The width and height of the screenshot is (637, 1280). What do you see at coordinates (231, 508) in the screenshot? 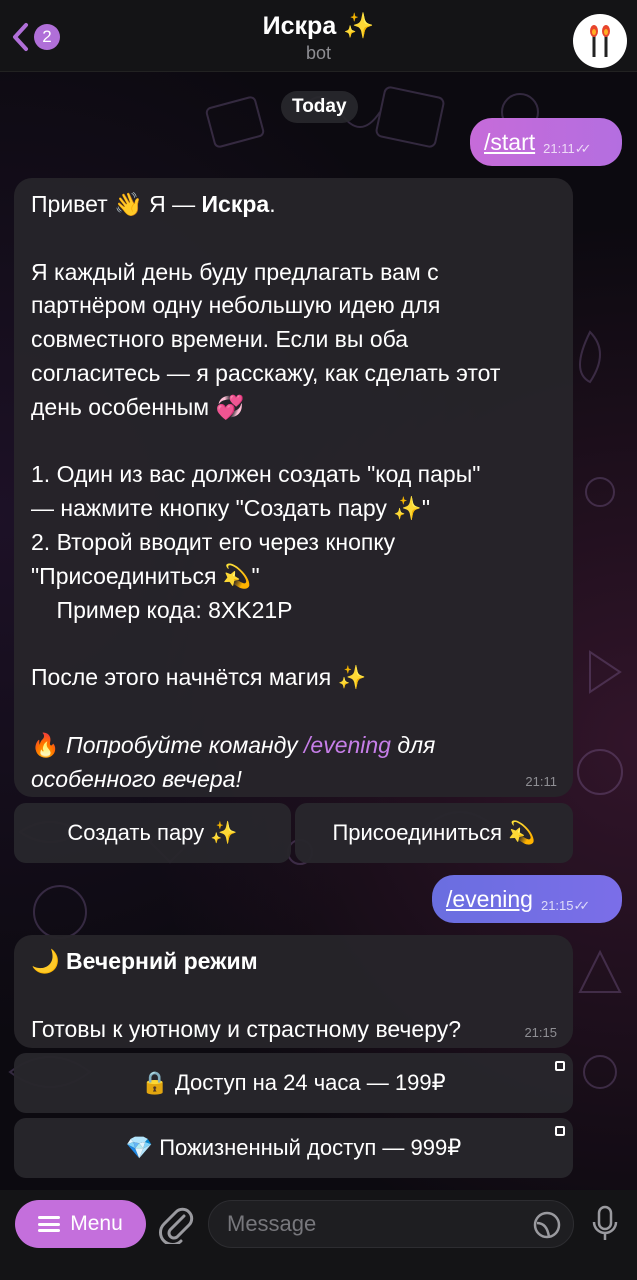
I see `message-line: — нажмите кнопку "Создать пару ✨"` at bounding box center [231, 508].